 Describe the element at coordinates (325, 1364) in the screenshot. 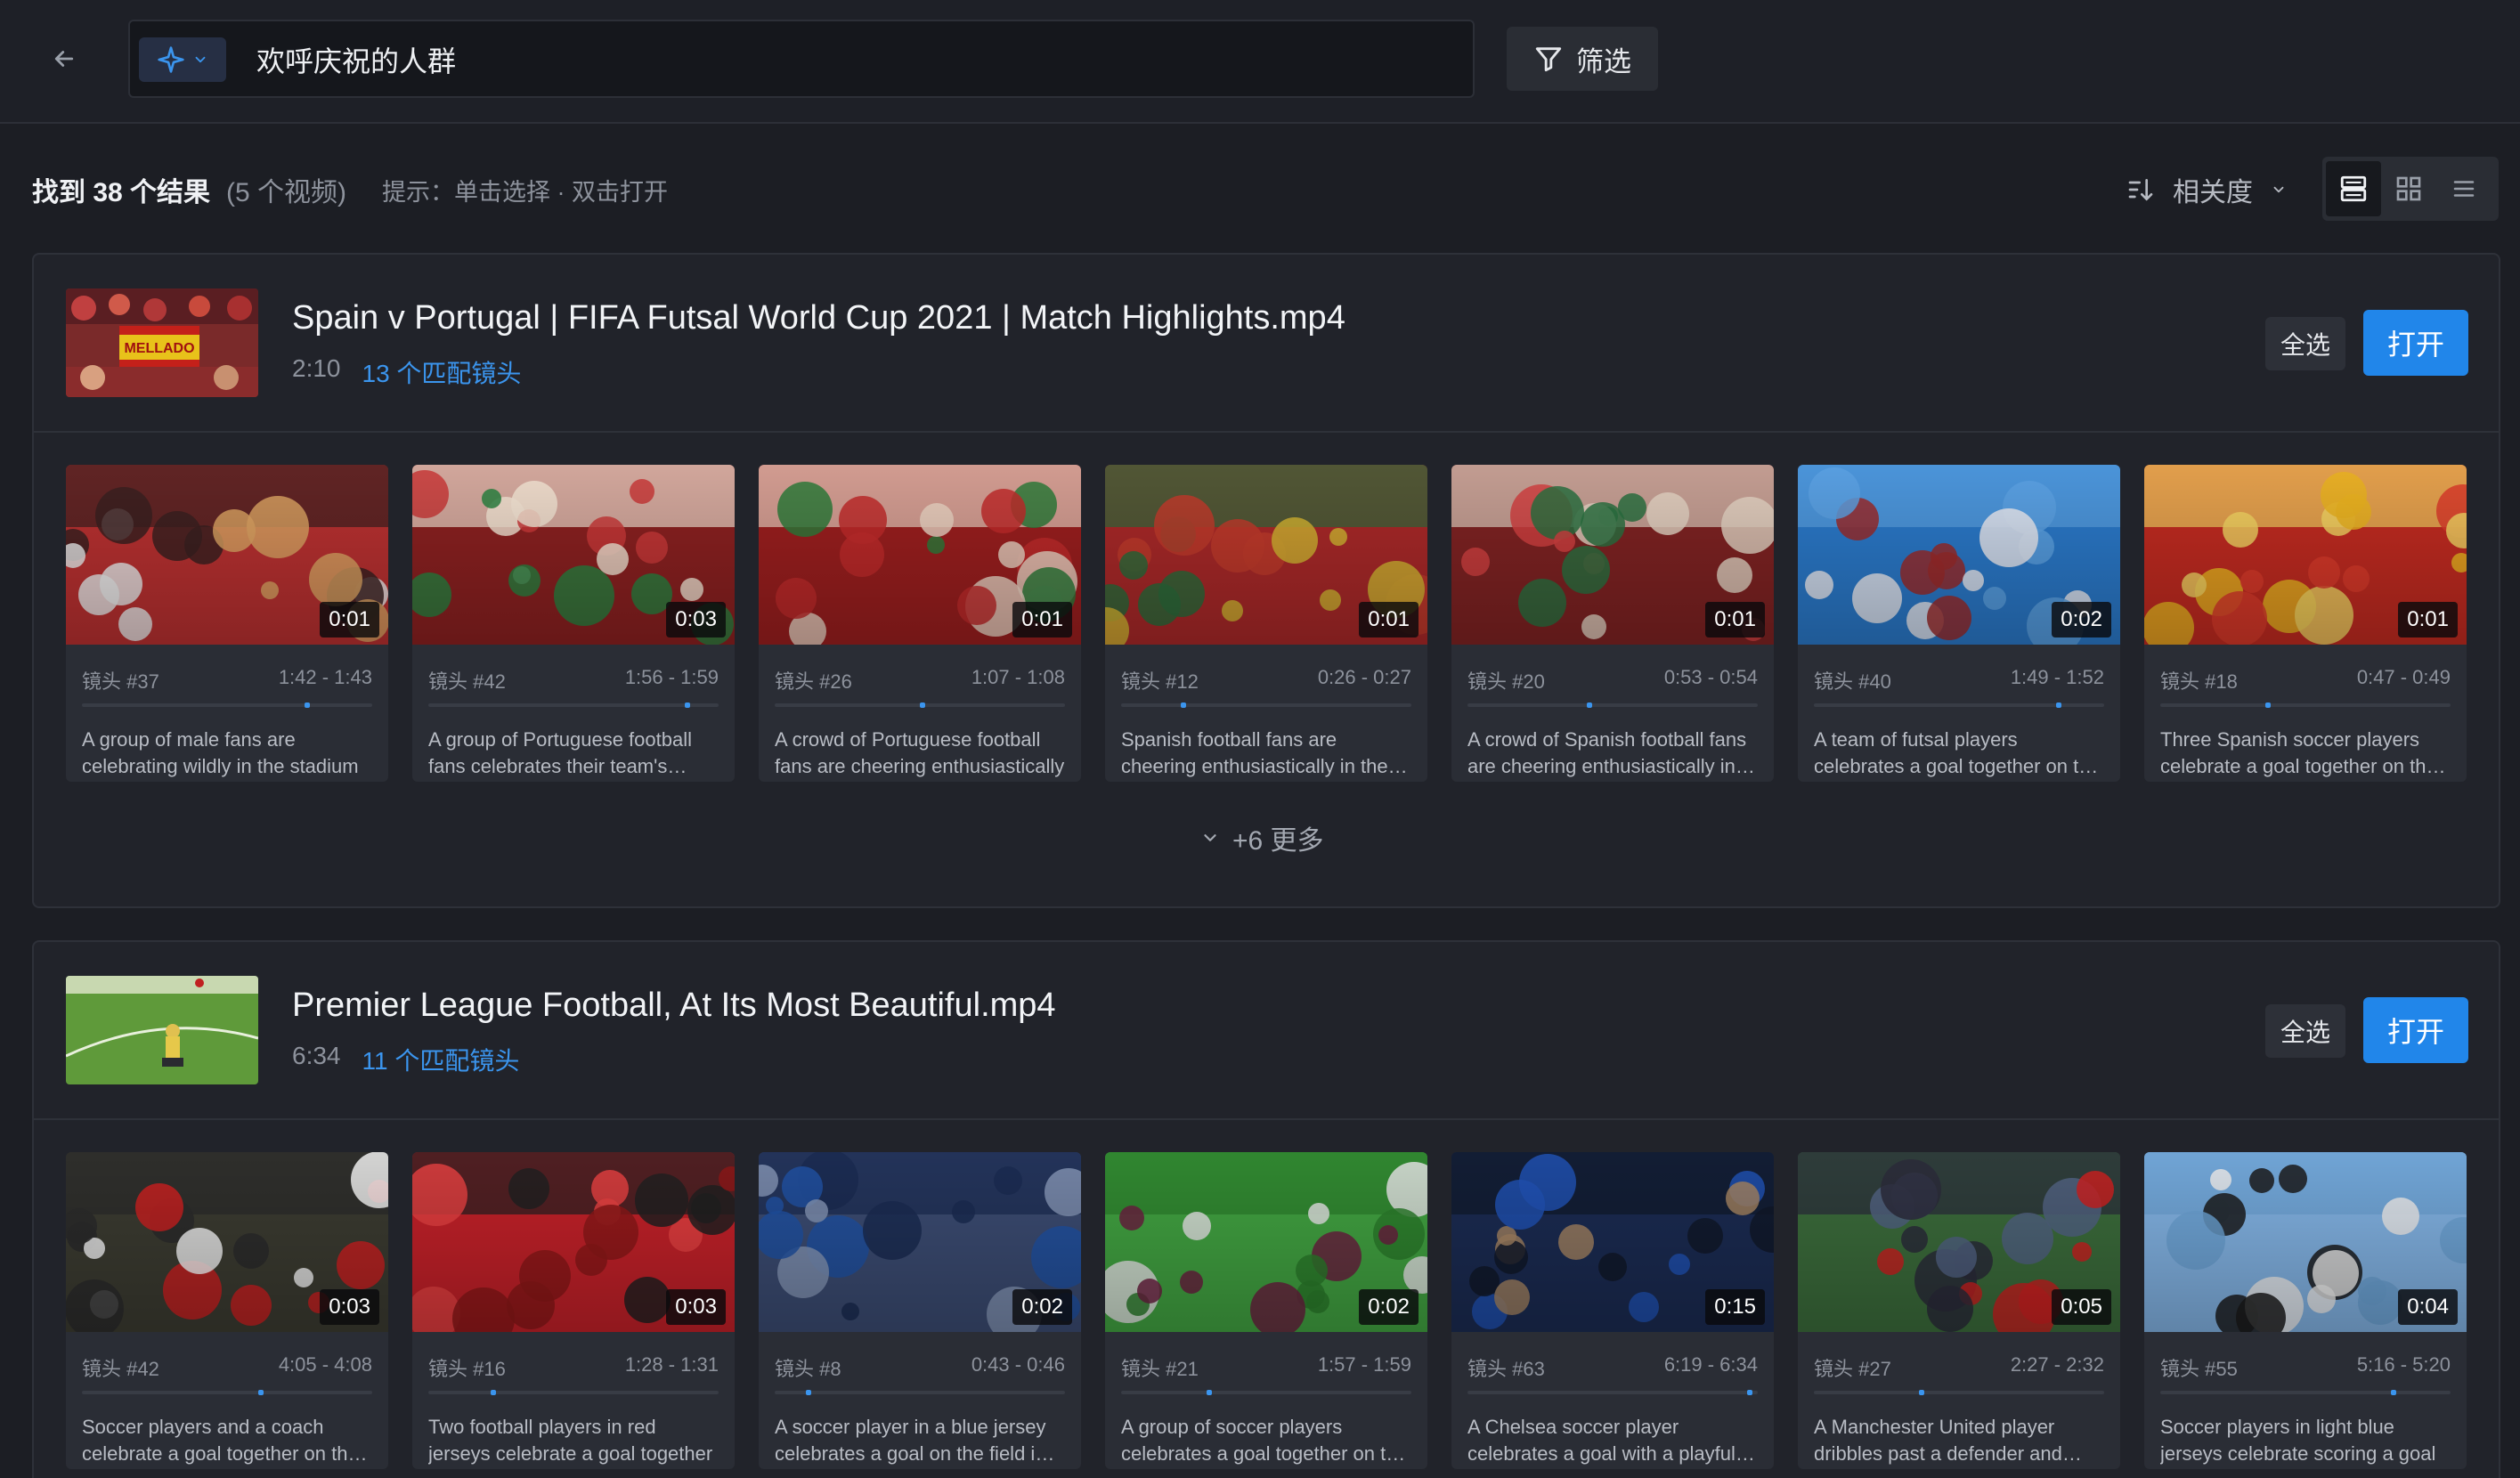

I see `shot-time-range: 4:05 - 4:08` at that location.